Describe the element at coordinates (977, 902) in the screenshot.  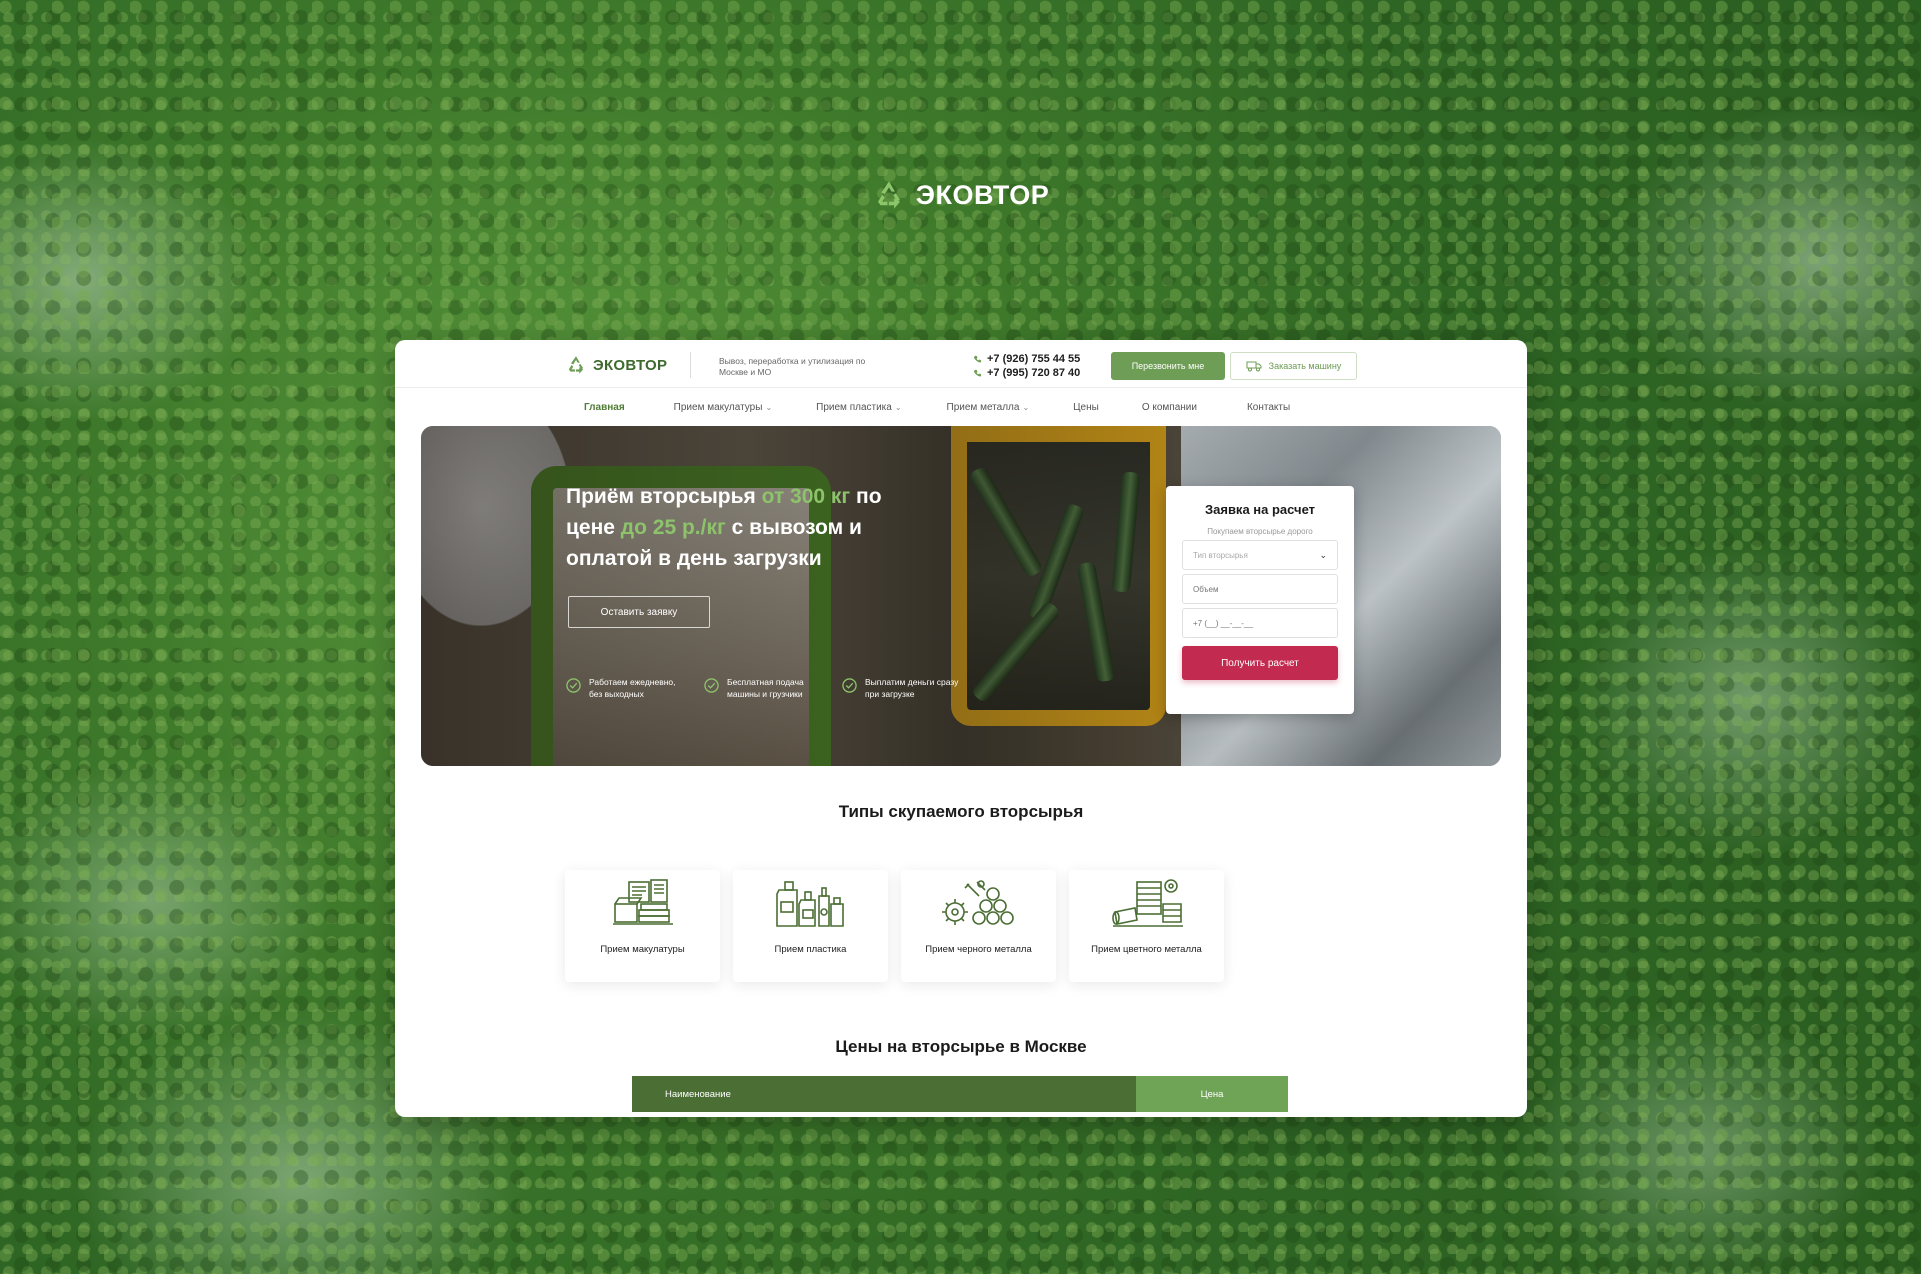
I see `ferrous-metal-icon` at that location.